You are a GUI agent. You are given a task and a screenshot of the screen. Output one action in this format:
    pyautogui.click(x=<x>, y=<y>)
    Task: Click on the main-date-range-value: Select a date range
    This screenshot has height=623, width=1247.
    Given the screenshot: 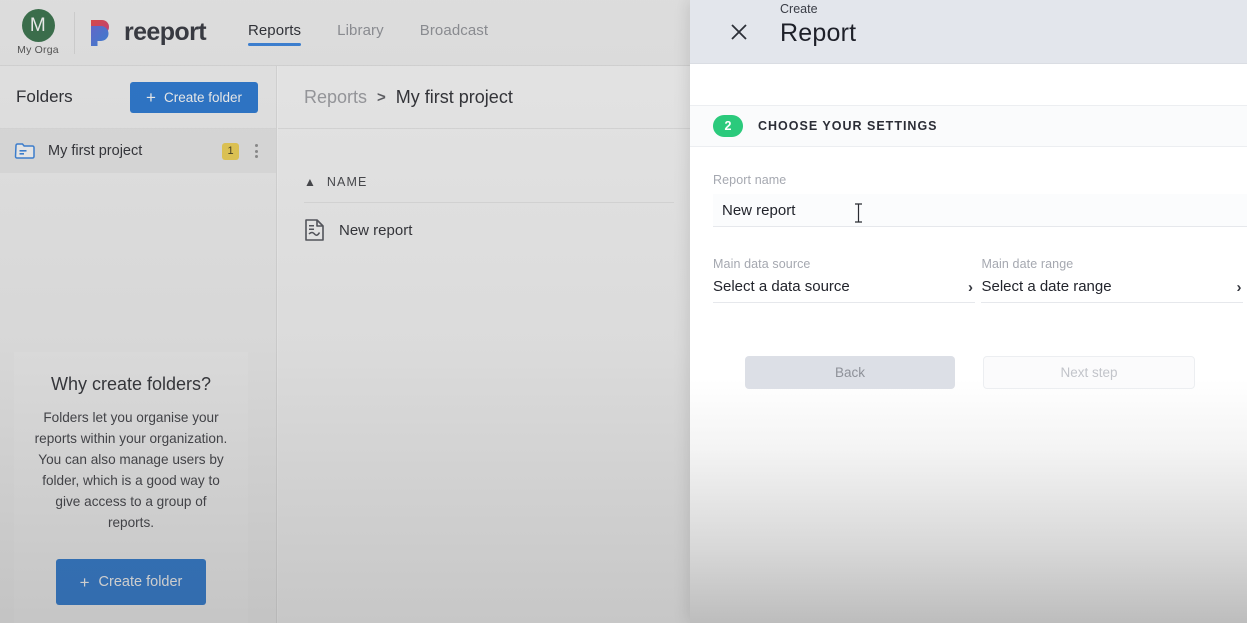 What is the action you would take?
    pyautogui.click(x=1046, y=286)
    